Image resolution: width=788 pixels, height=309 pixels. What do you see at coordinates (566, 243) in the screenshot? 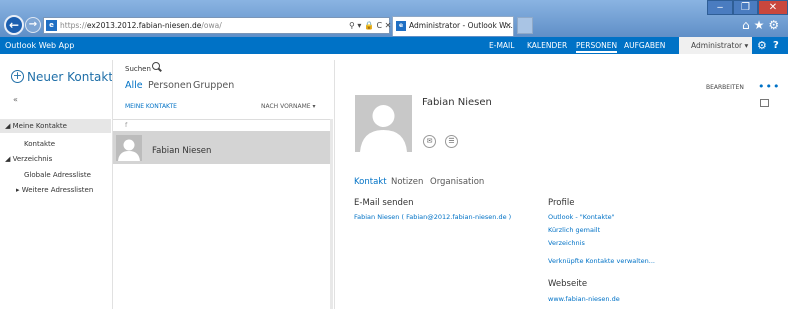
I see `profile-link-directory: Verzeichnis` at bounding box center [566, 243].